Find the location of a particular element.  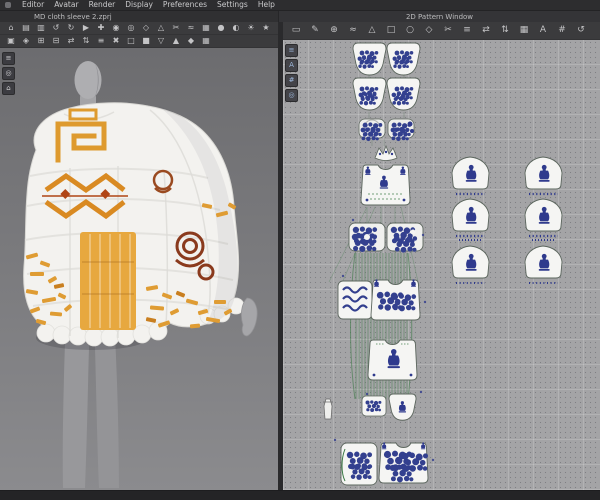

texture-view-icon: ▦ is located at coordinates (206, 41).